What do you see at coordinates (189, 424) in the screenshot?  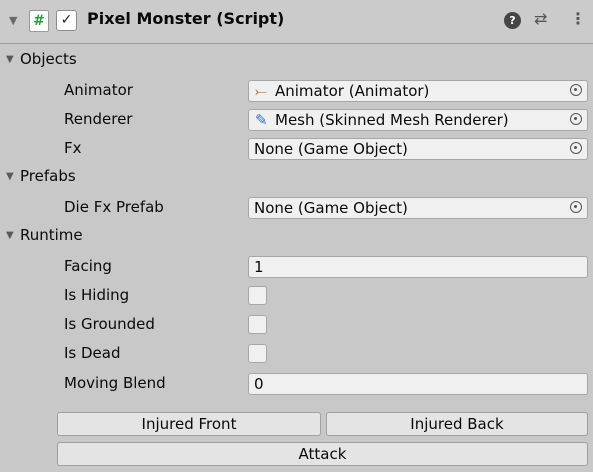 I see `injured-front-button: Injured Front` at bounding box center [189, 424].